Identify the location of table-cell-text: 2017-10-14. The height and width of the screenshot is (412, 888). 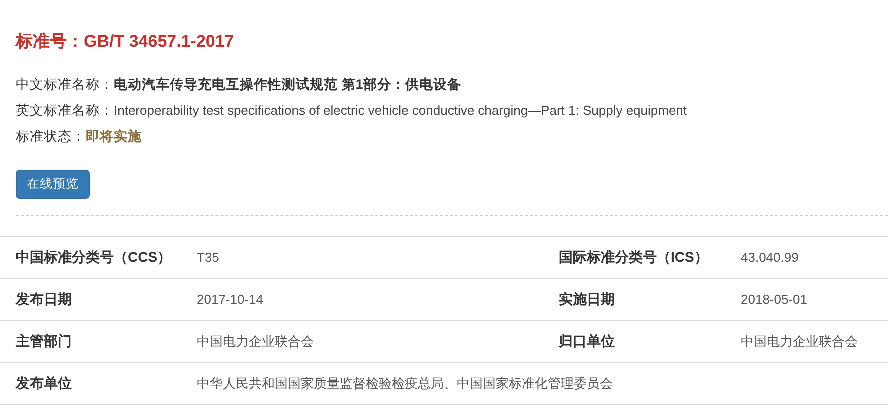
(230, 299).